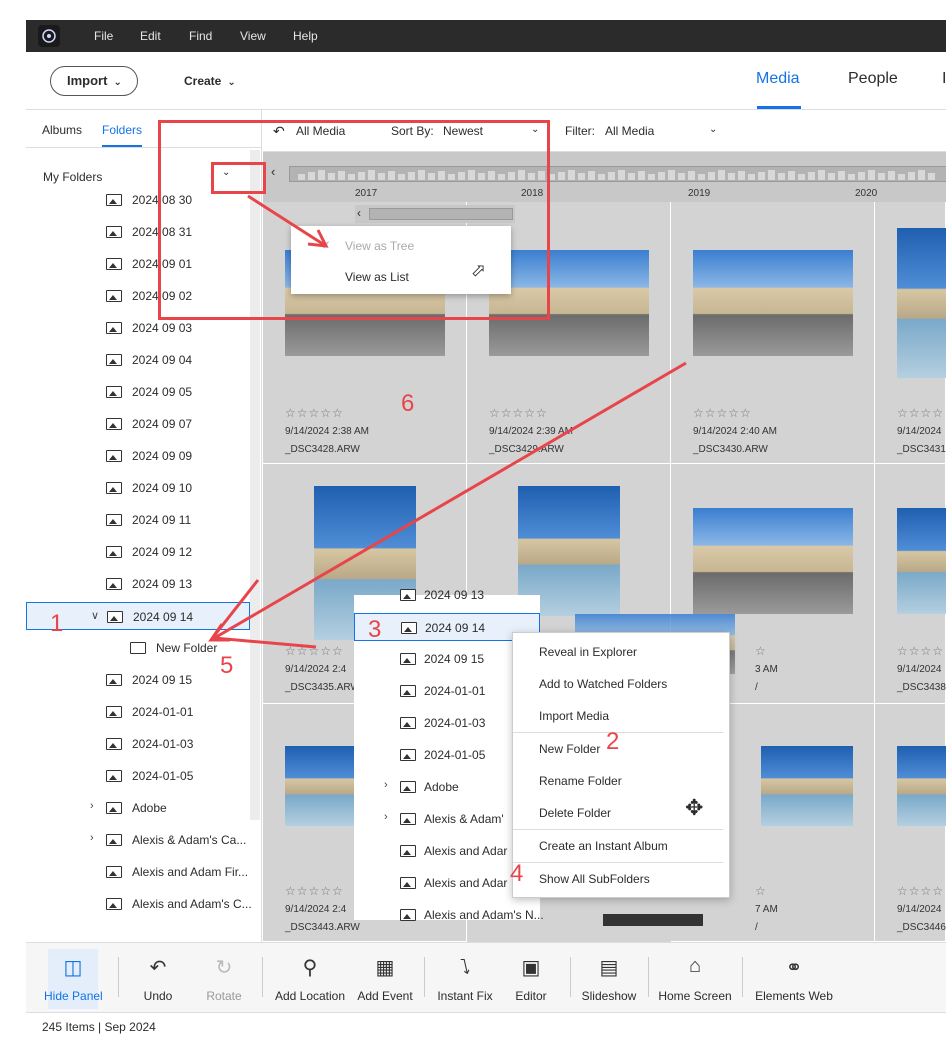  I want to click on annotation-number: 1, so click(57, 623).